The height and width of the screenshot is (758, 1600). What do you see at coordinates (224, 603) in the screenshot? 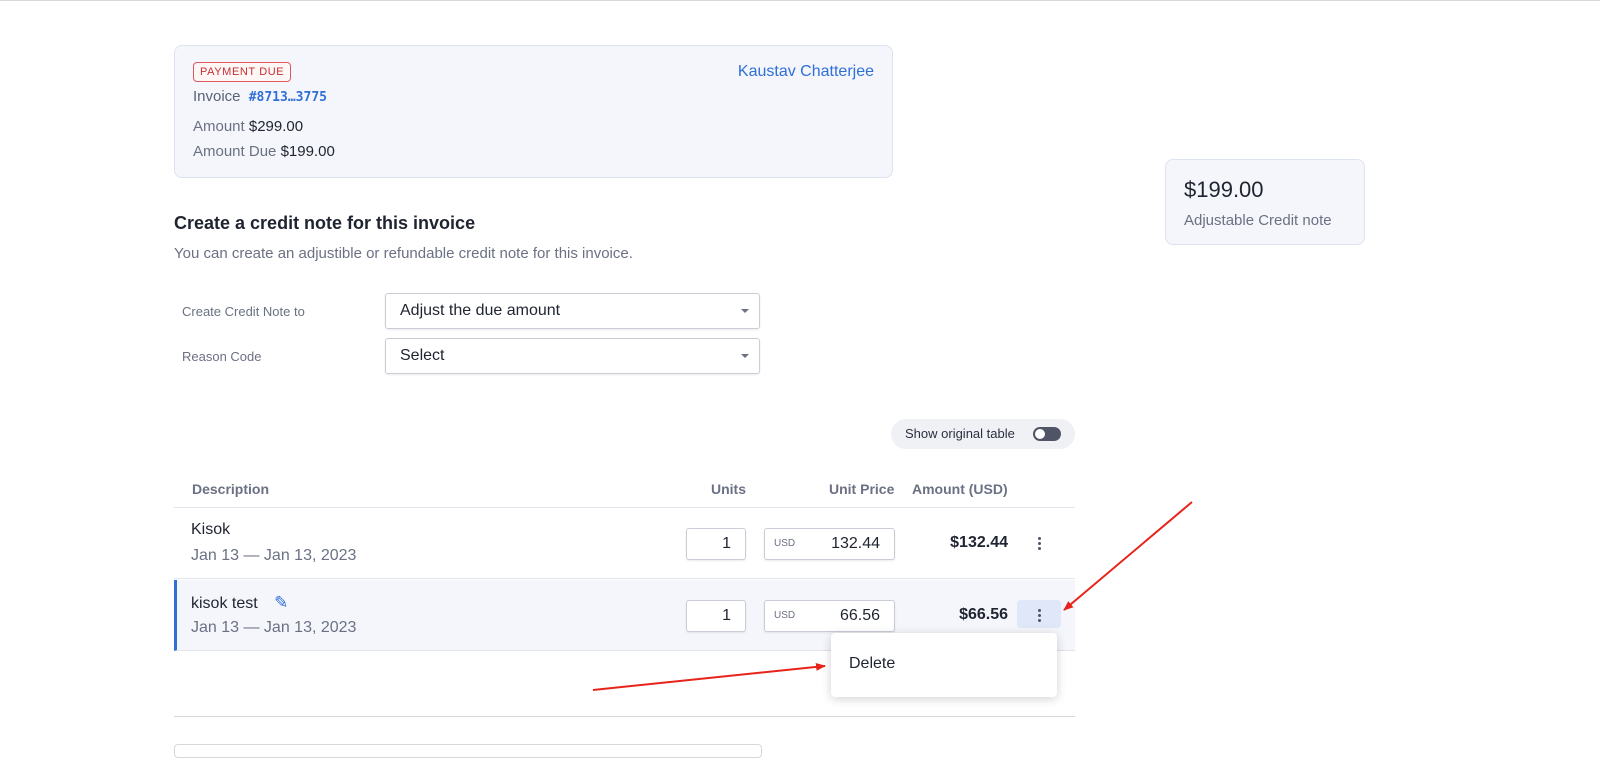
I see `row-title-text: kisok test` at bounding box center [224, 603].